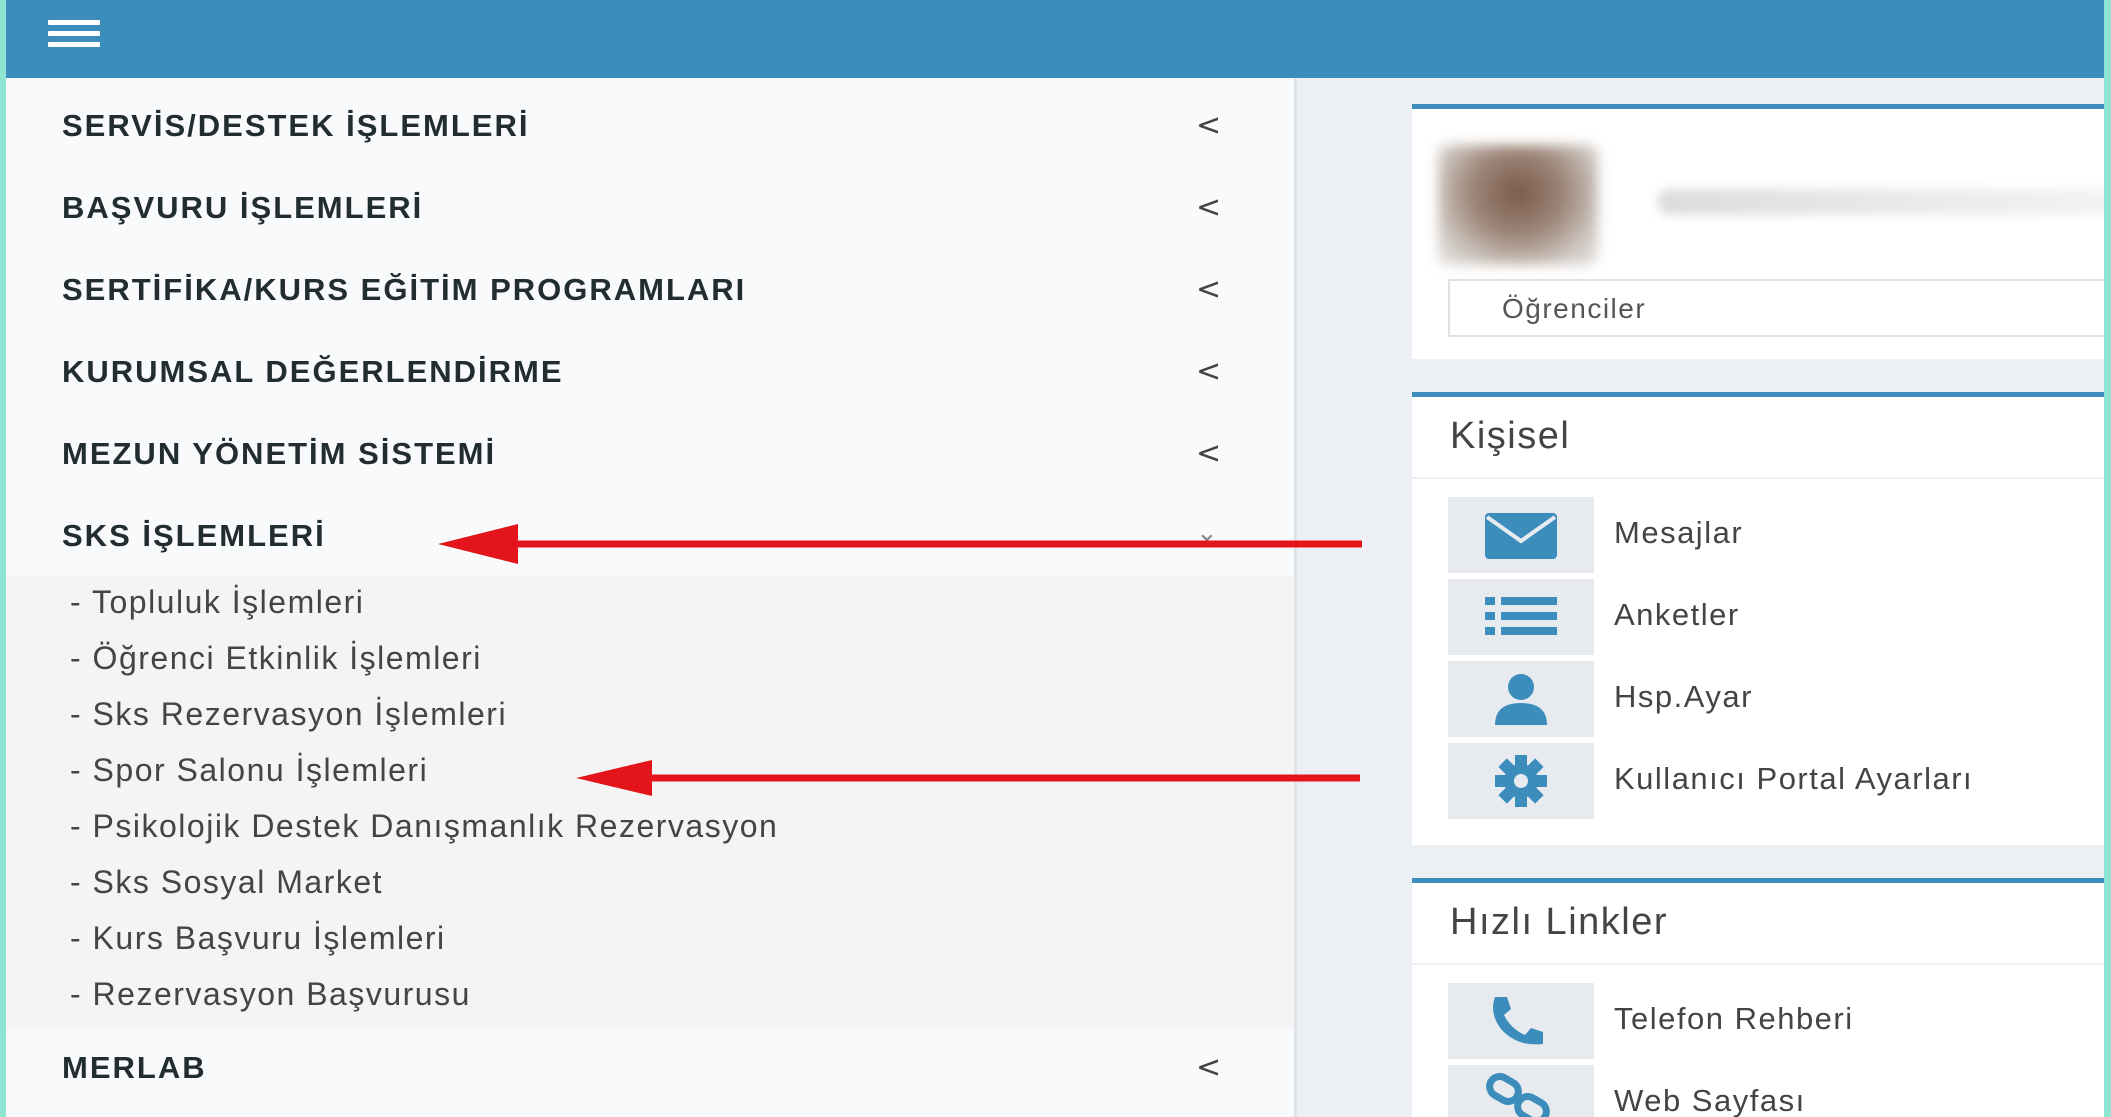  I want to click on sidebar-item-kurumsal: KURUMSAL DEĞERLENDİRME <, so click(650, 373).